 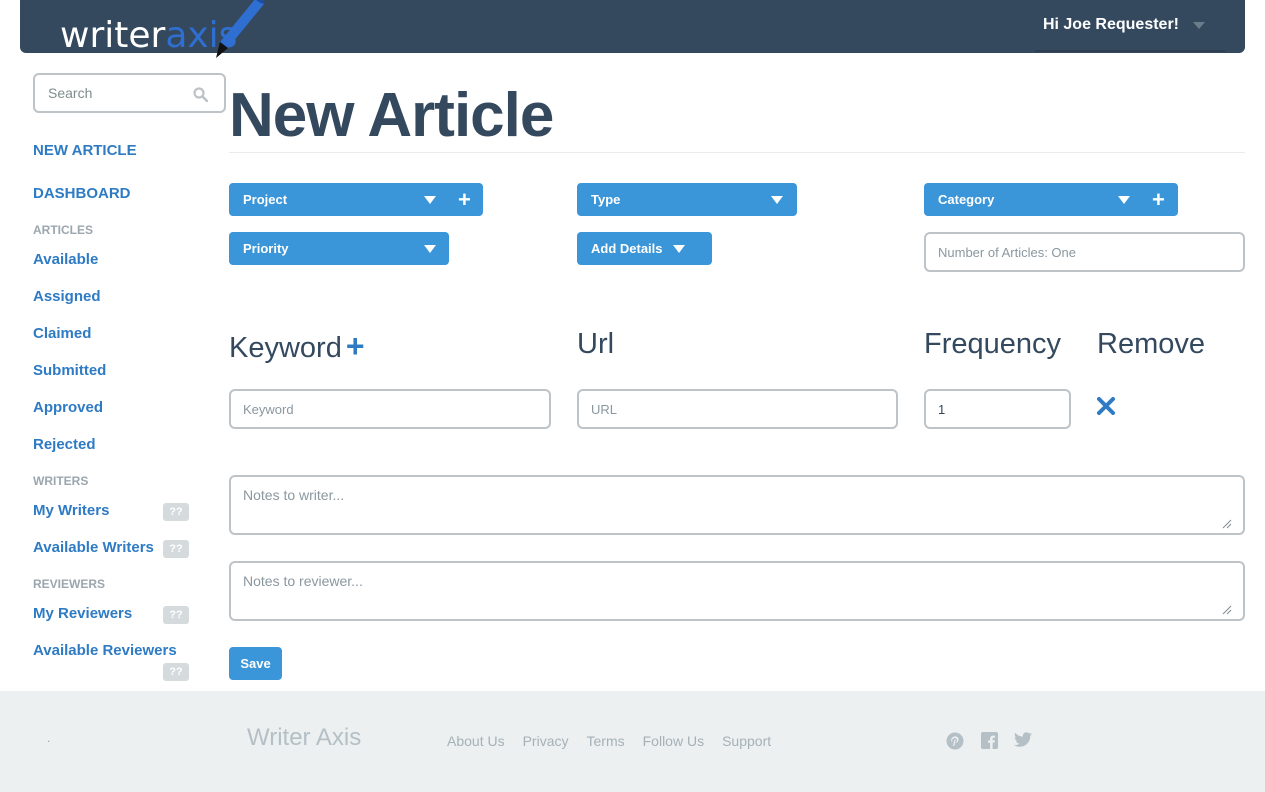 I want to click on sidebar-item-assigned: Assigned, so click(x=67, y=296).